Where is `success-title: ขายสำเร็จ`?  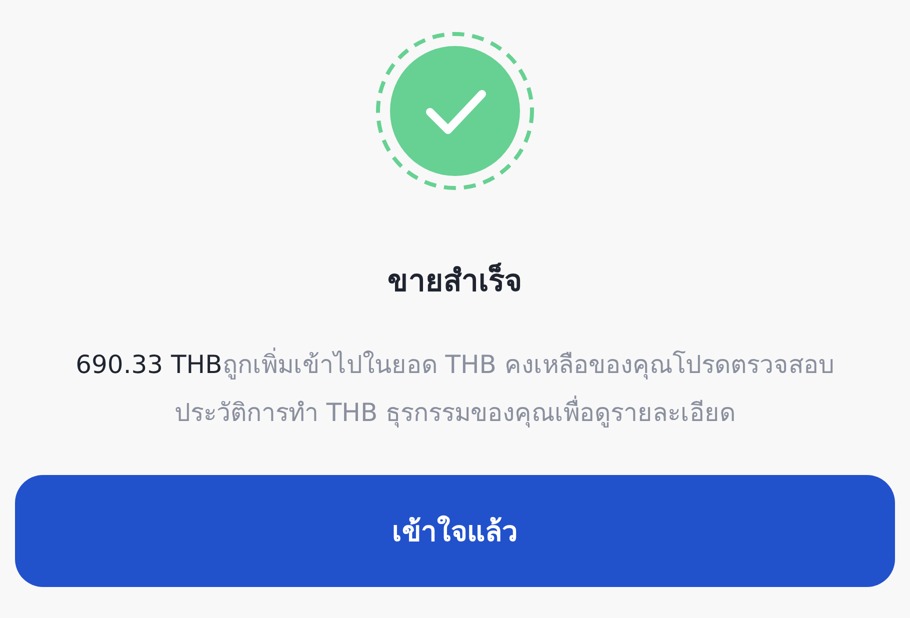 success-title: ขายสำเร็จ is located at coordinates (455, 281).